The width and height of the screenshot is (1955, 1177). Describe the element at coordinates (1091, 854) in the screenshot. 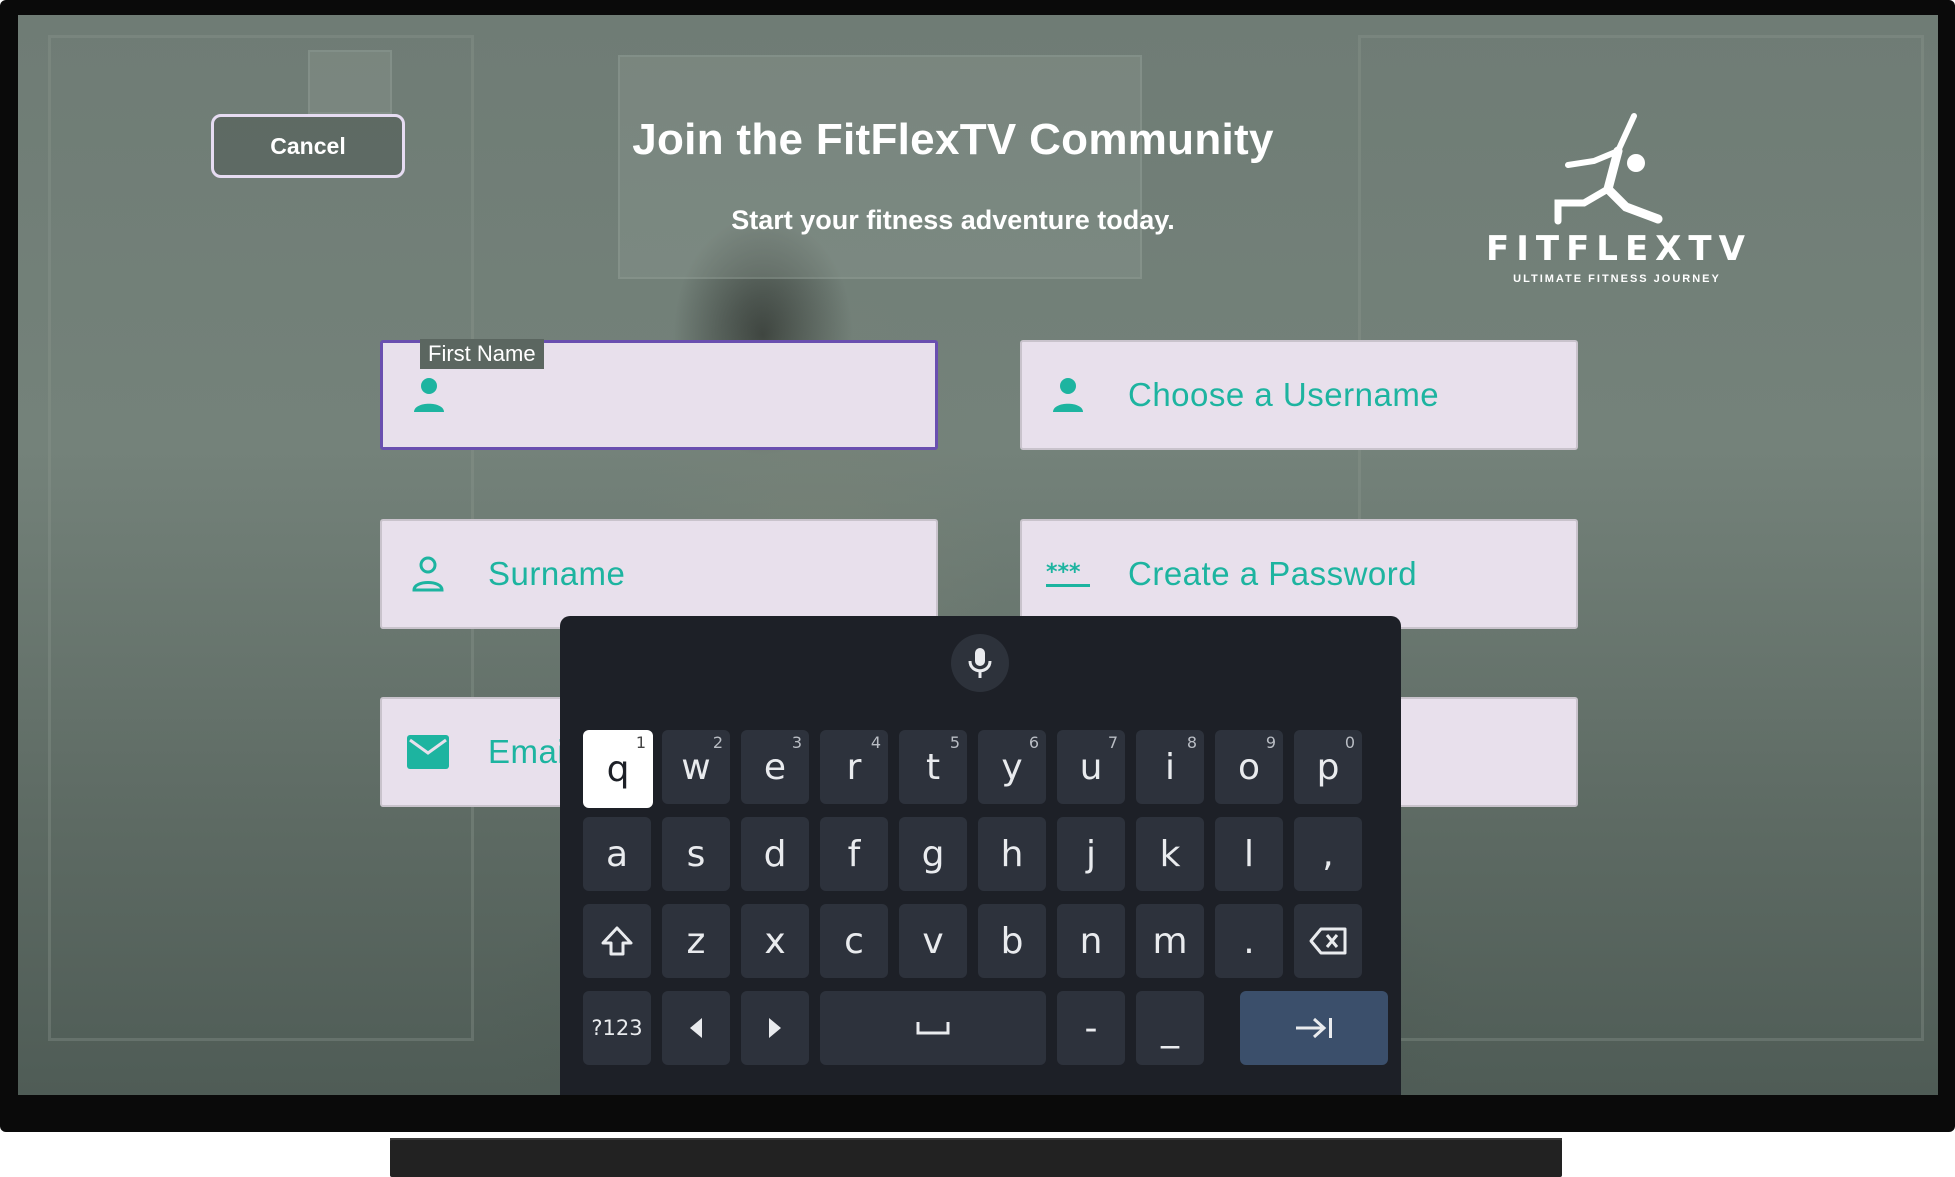

I see `key-j: j` at that location.